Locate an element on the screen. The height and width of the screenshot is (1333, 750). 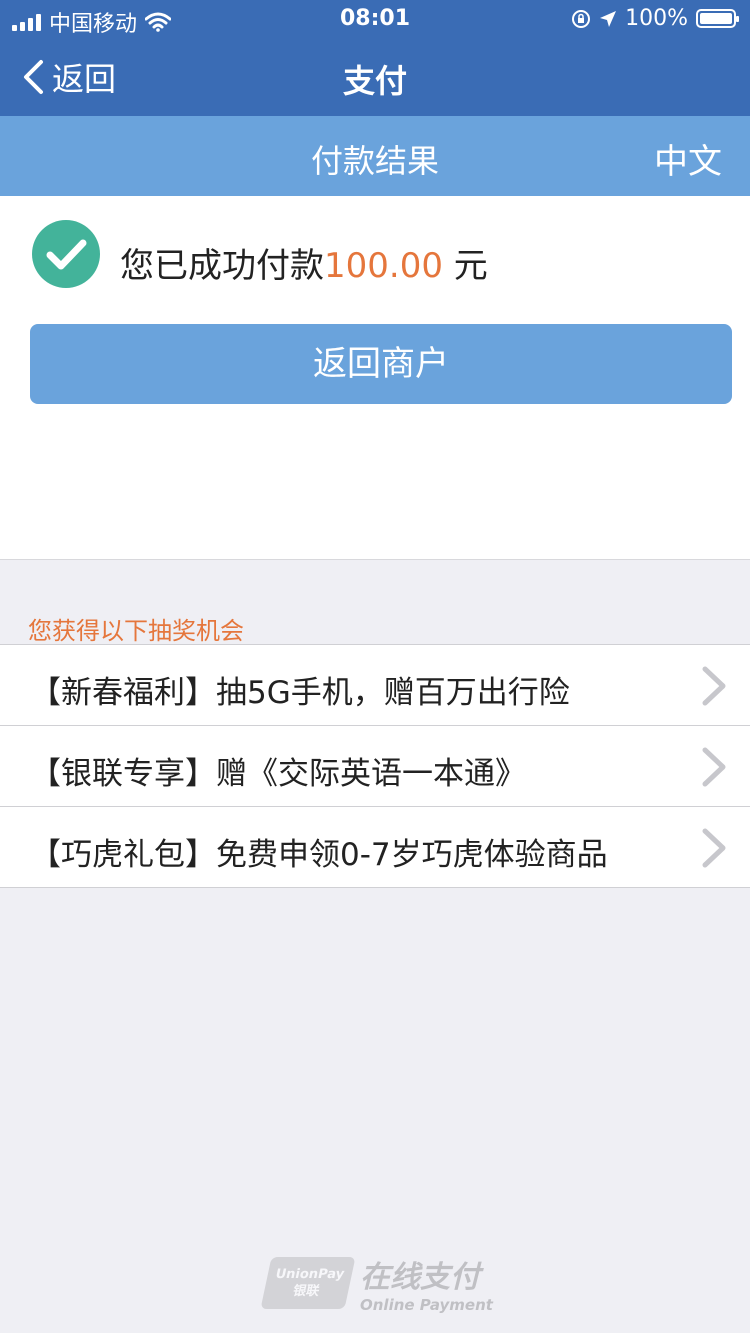
online-payment-label: 在线支付 Online Payment is located at coordinates (426, 1283).